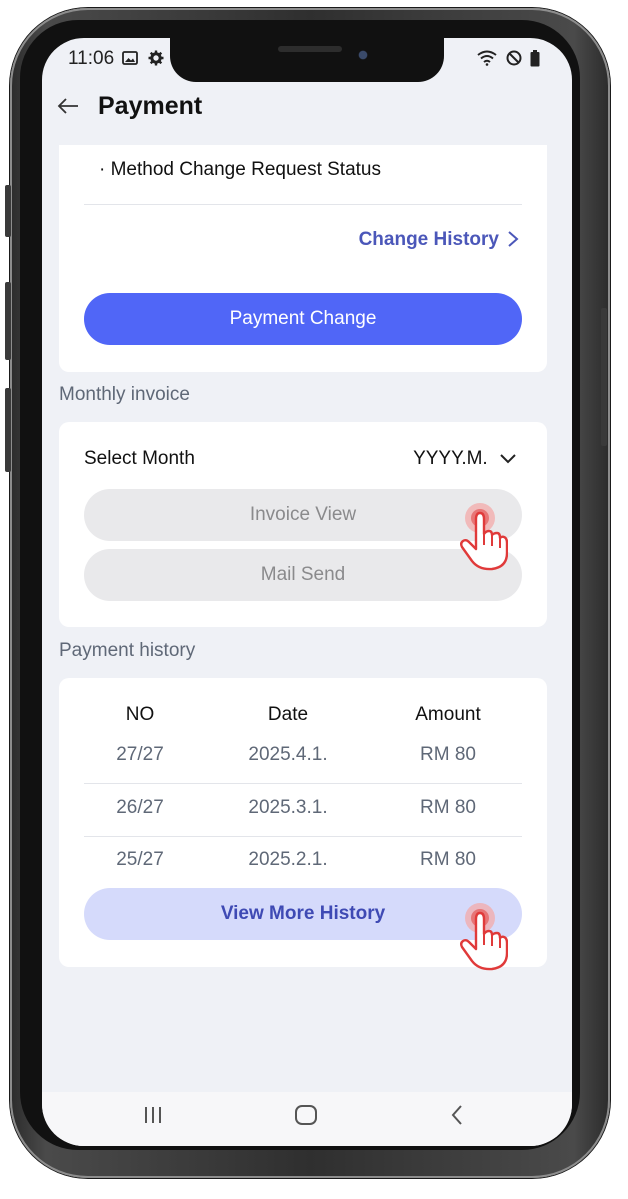 The image size is (628, 1199). I want to click on home-icon, so click(306, 1118).